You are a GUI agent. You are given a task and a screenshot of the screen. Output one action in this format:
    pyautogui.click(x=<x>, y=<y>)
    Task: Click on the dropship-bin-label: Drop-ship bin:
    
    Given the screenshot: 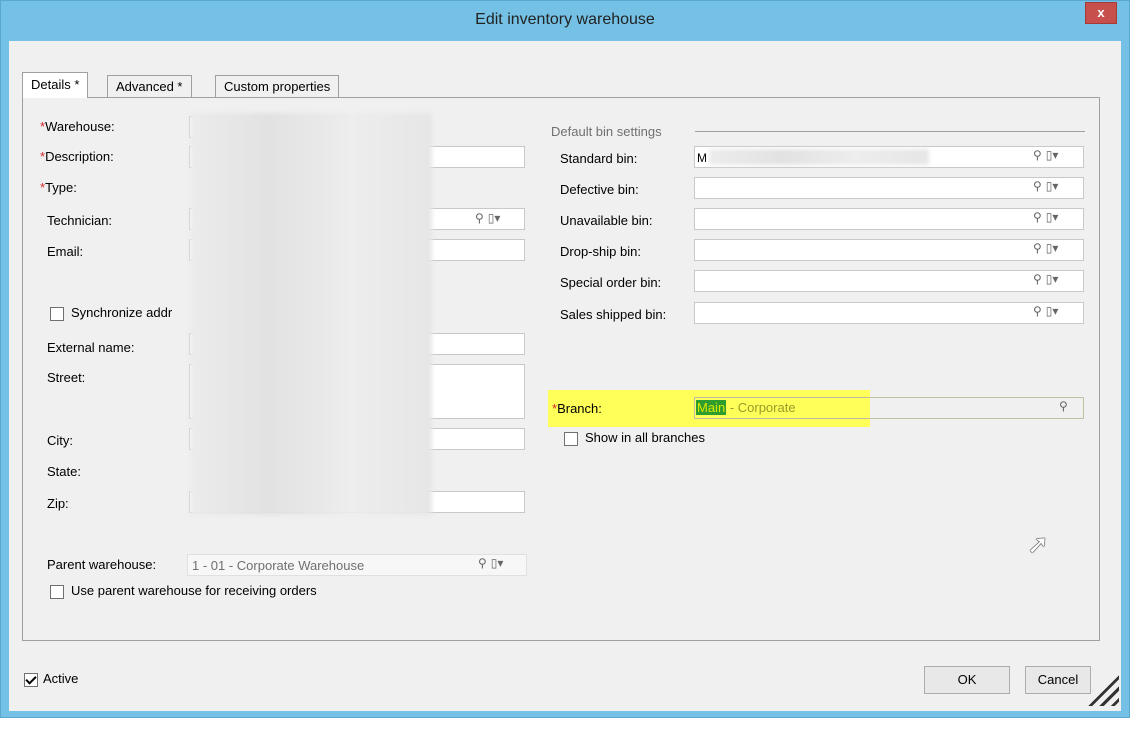 What is the action you would take?
    pyautogui.click(x=600, y=251)
    